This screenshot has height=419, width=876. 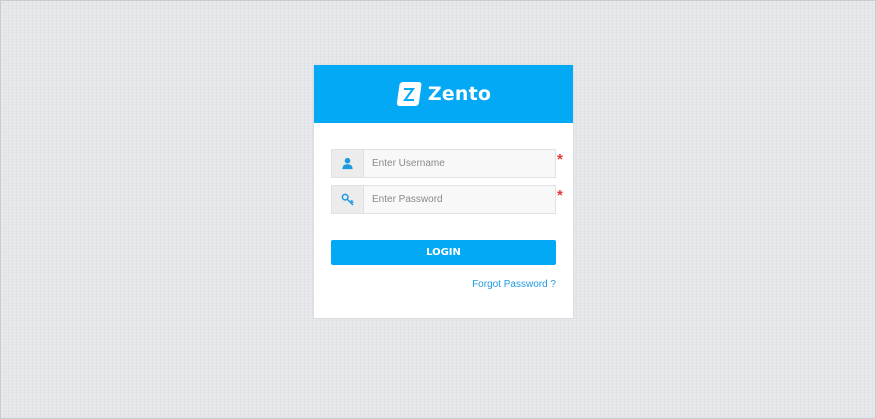 I want to click on z-logo-icon, so click(x=409, y=94).